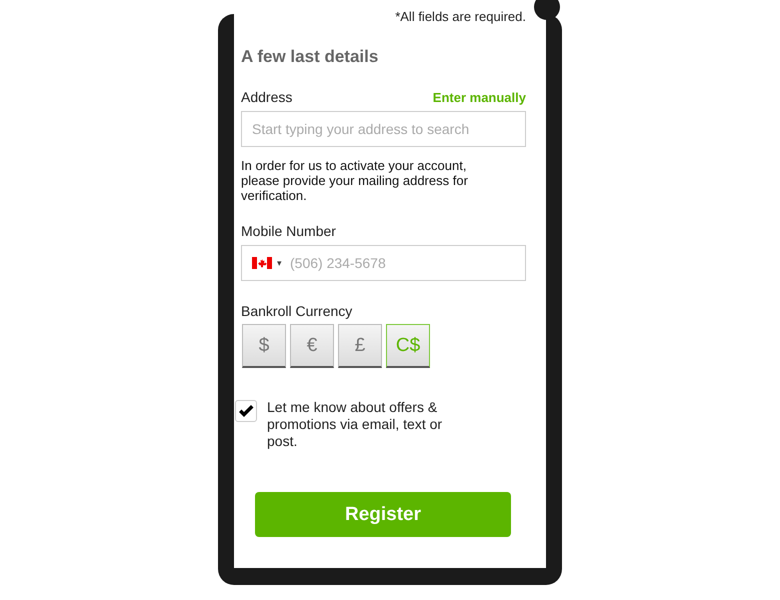  I want to click on field-label: Address, so click(266, 97).